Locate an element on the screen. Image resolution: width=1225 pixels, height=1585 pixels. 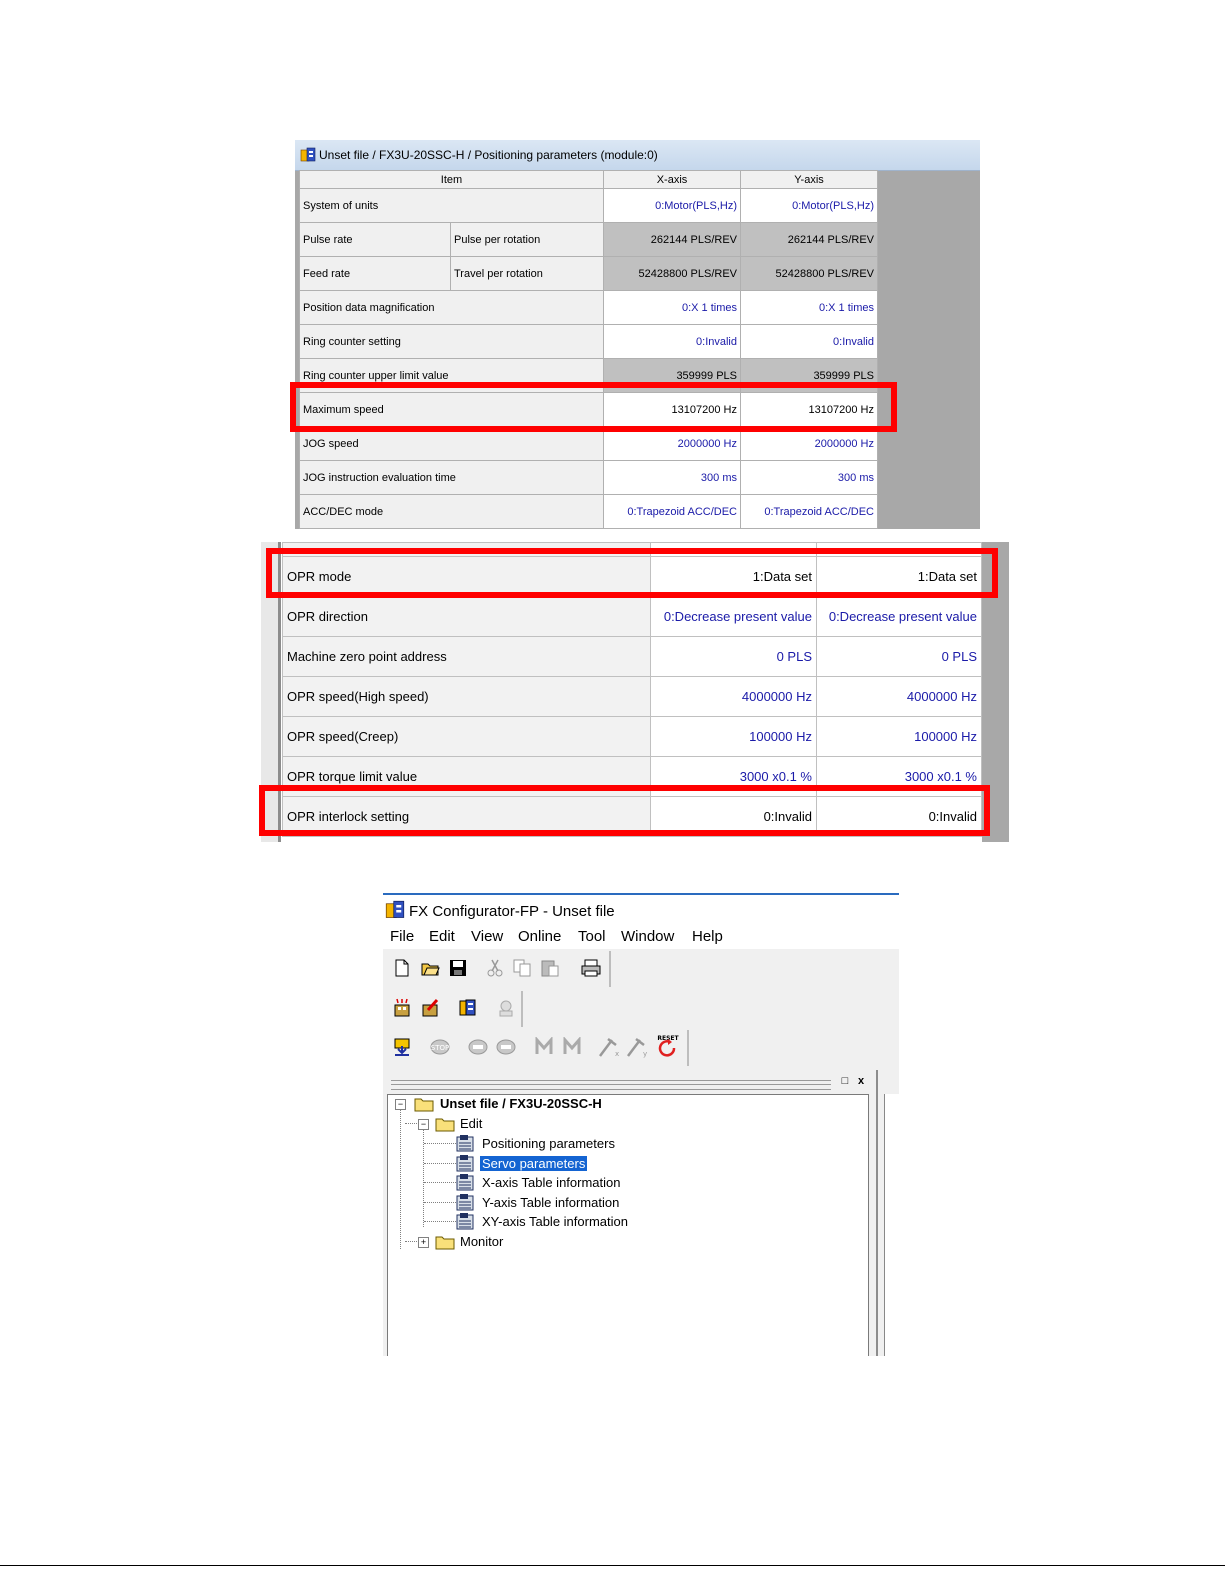
cut-icon is located at coordinates (495, 968).